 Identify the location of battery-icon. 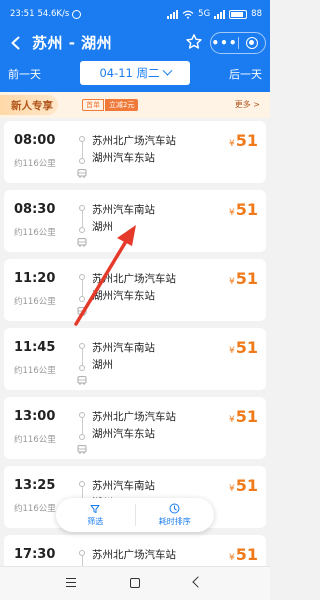
(238, 14).